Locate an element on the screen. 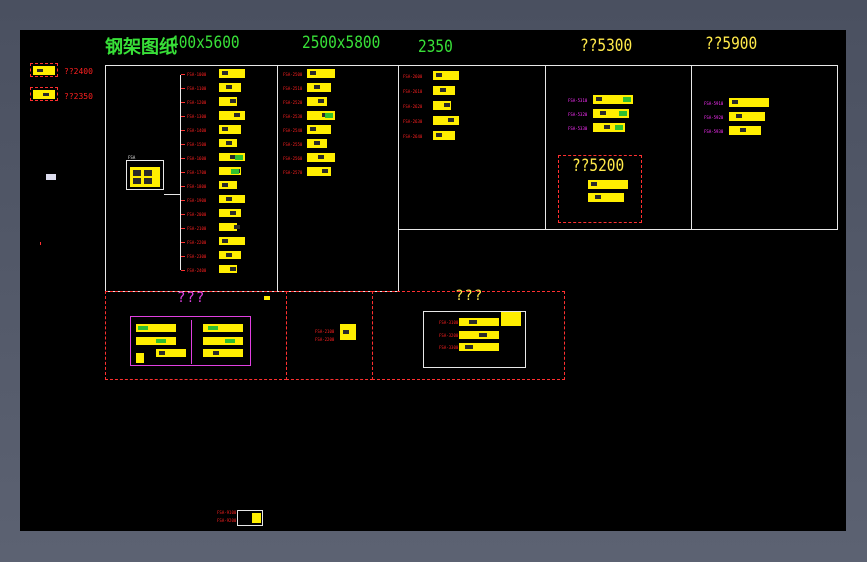 This screenshot has height=562, width=867. mid-block is located at coordinates (348, 332).